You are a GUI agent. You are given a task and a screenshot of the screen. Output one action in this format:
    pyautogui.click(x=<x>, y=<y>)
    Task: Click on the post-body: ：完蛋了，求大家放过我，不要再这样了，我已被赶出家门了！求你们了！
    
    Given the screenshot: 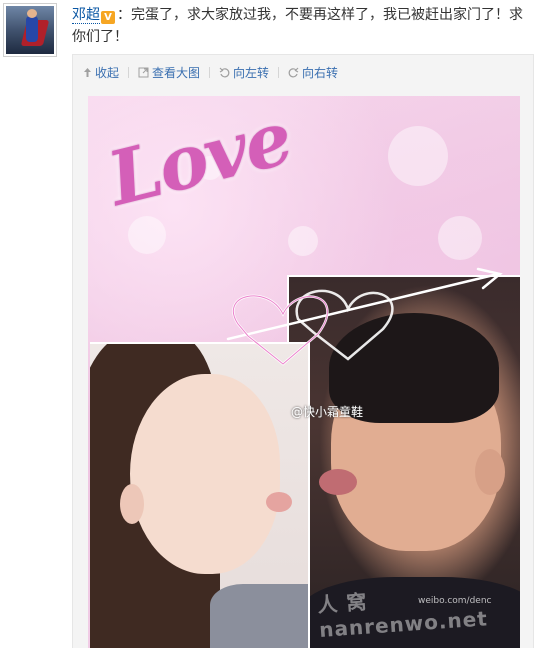 What is the action you would take?
    pyautogui.click(x=297, y=26)
    